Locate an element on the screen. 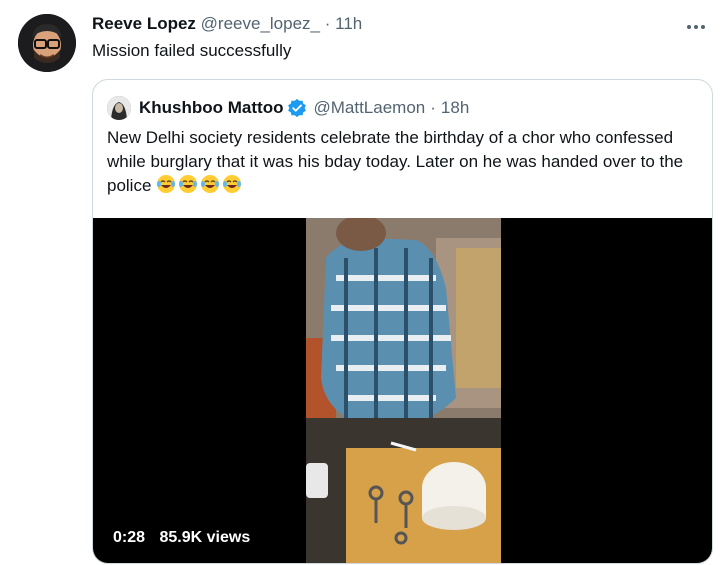 Image resolution: width=720 pixels, height=565 pixels. video-duration: 0:28 is located at coordinates (129, 537).